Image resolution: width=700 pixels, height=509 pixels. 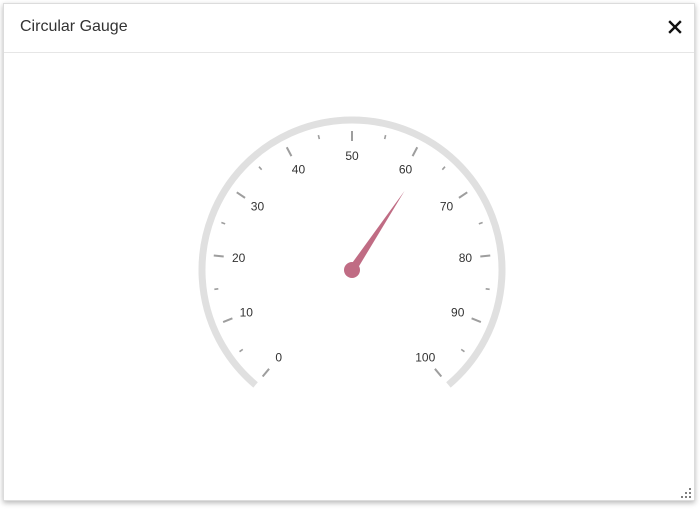 I want to click on gauge-tick-label: 20, so click(x=239, y=258).